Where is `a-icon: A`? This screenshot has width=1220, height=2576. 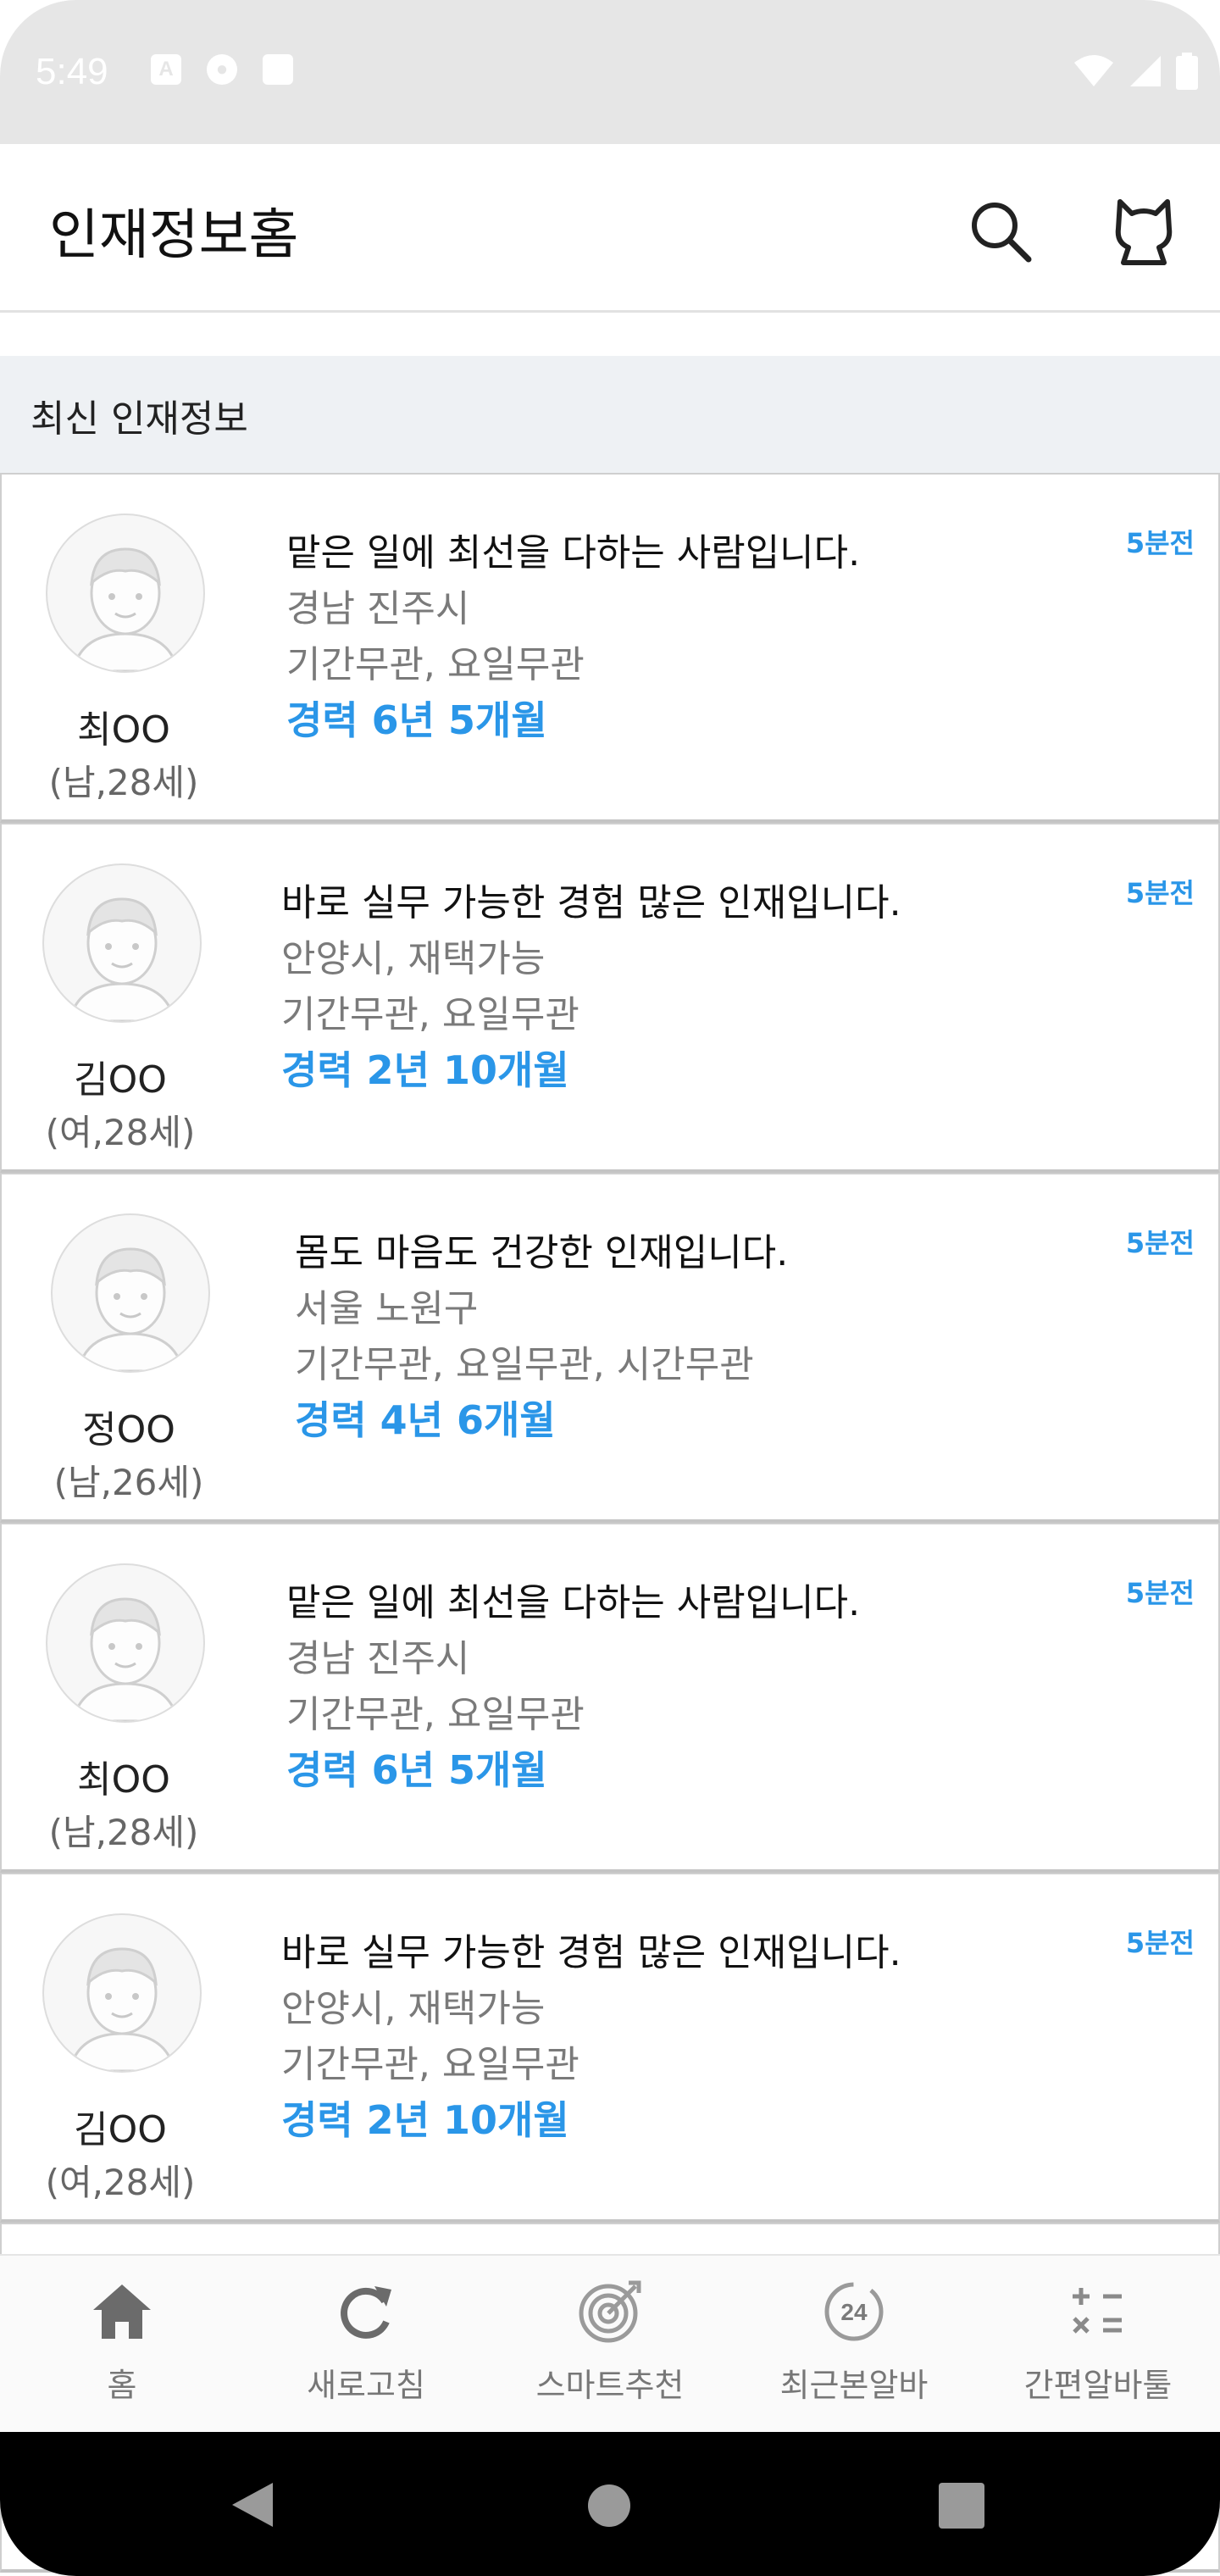 a-icon: A is located at coordinates (166, 69).